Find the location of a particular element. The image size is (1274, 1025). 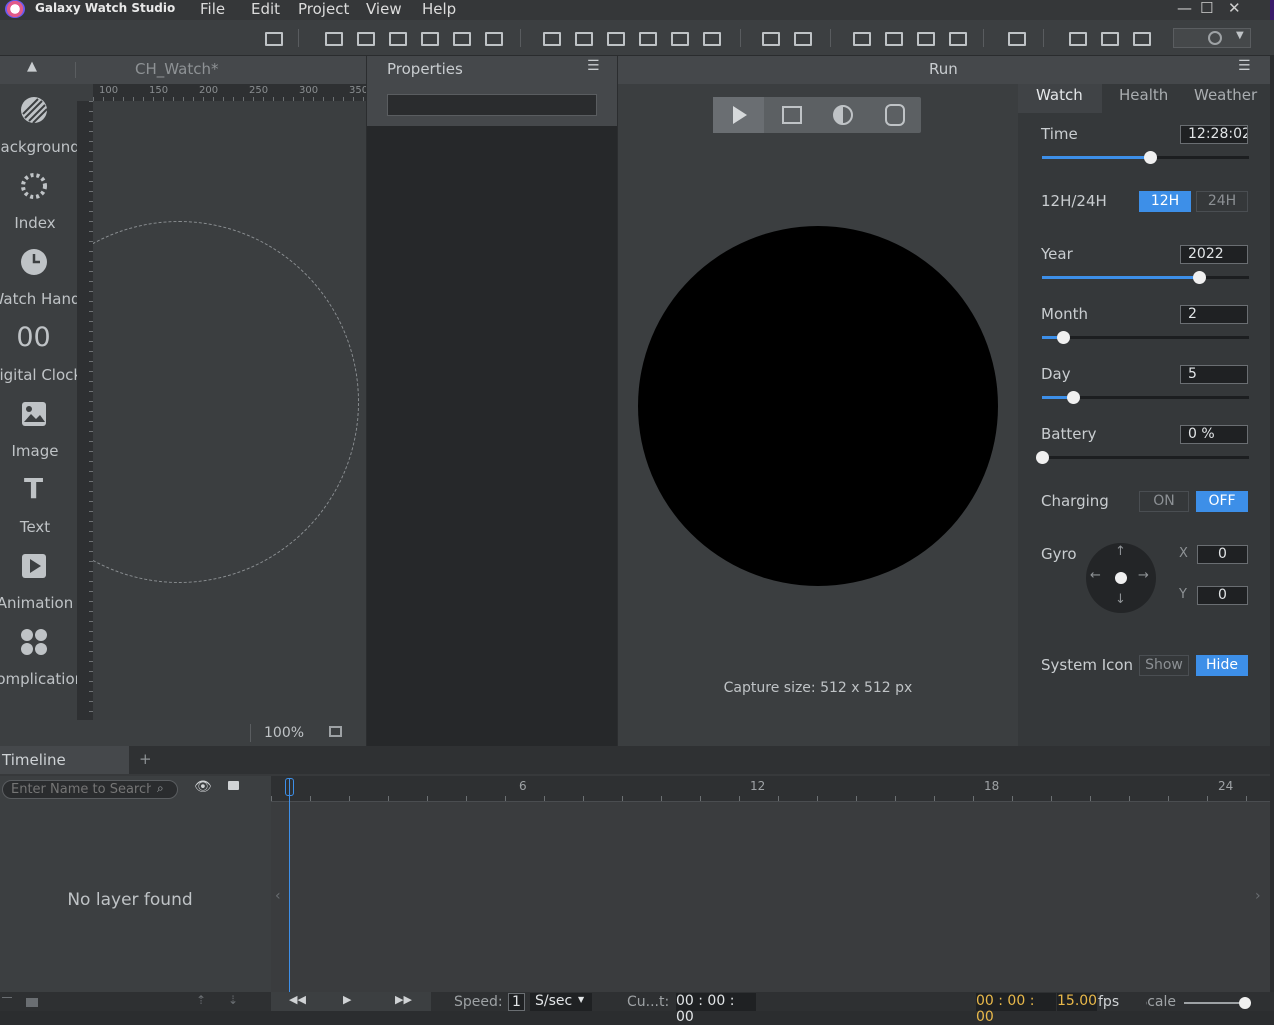

move-down-icon: ⇣ is located at coordinates (233, 1000).